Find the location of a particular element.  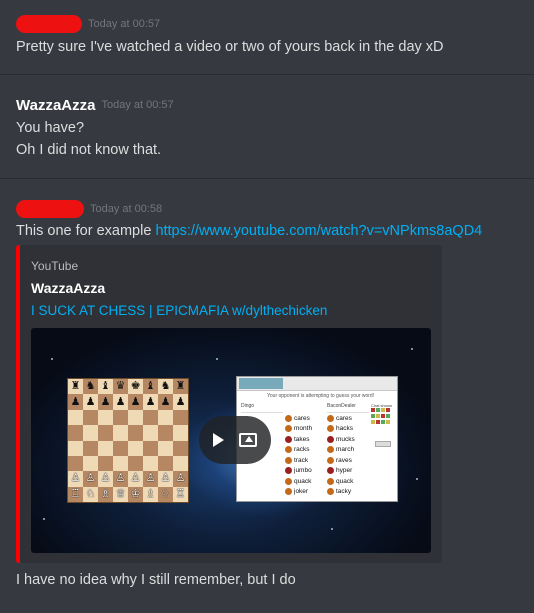

game-tabs is located at coordinates (261, 383).